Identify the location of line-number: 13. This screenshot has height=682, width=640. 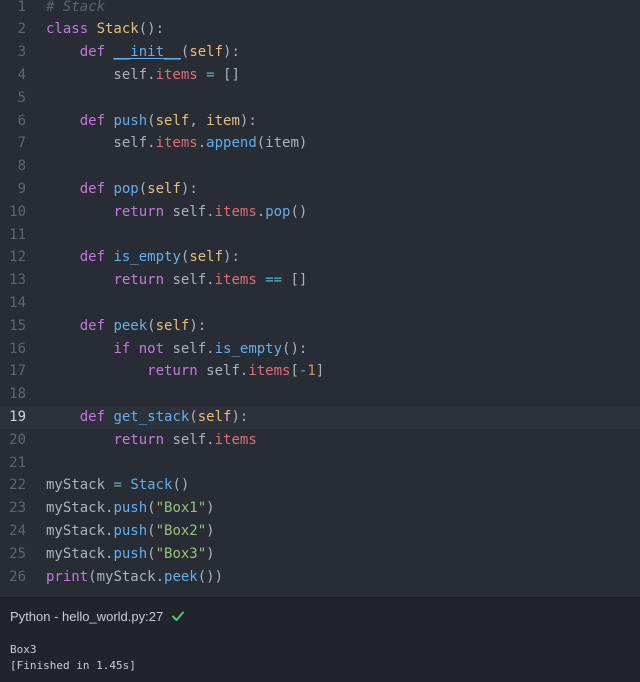
(17, 280).